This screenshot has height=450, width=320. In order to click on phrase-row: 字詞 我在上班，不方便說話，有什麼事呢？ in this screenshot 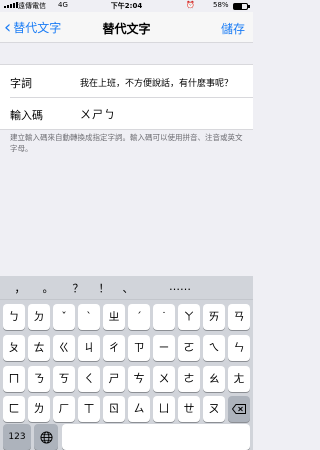, I will do `click(126, 81)`.